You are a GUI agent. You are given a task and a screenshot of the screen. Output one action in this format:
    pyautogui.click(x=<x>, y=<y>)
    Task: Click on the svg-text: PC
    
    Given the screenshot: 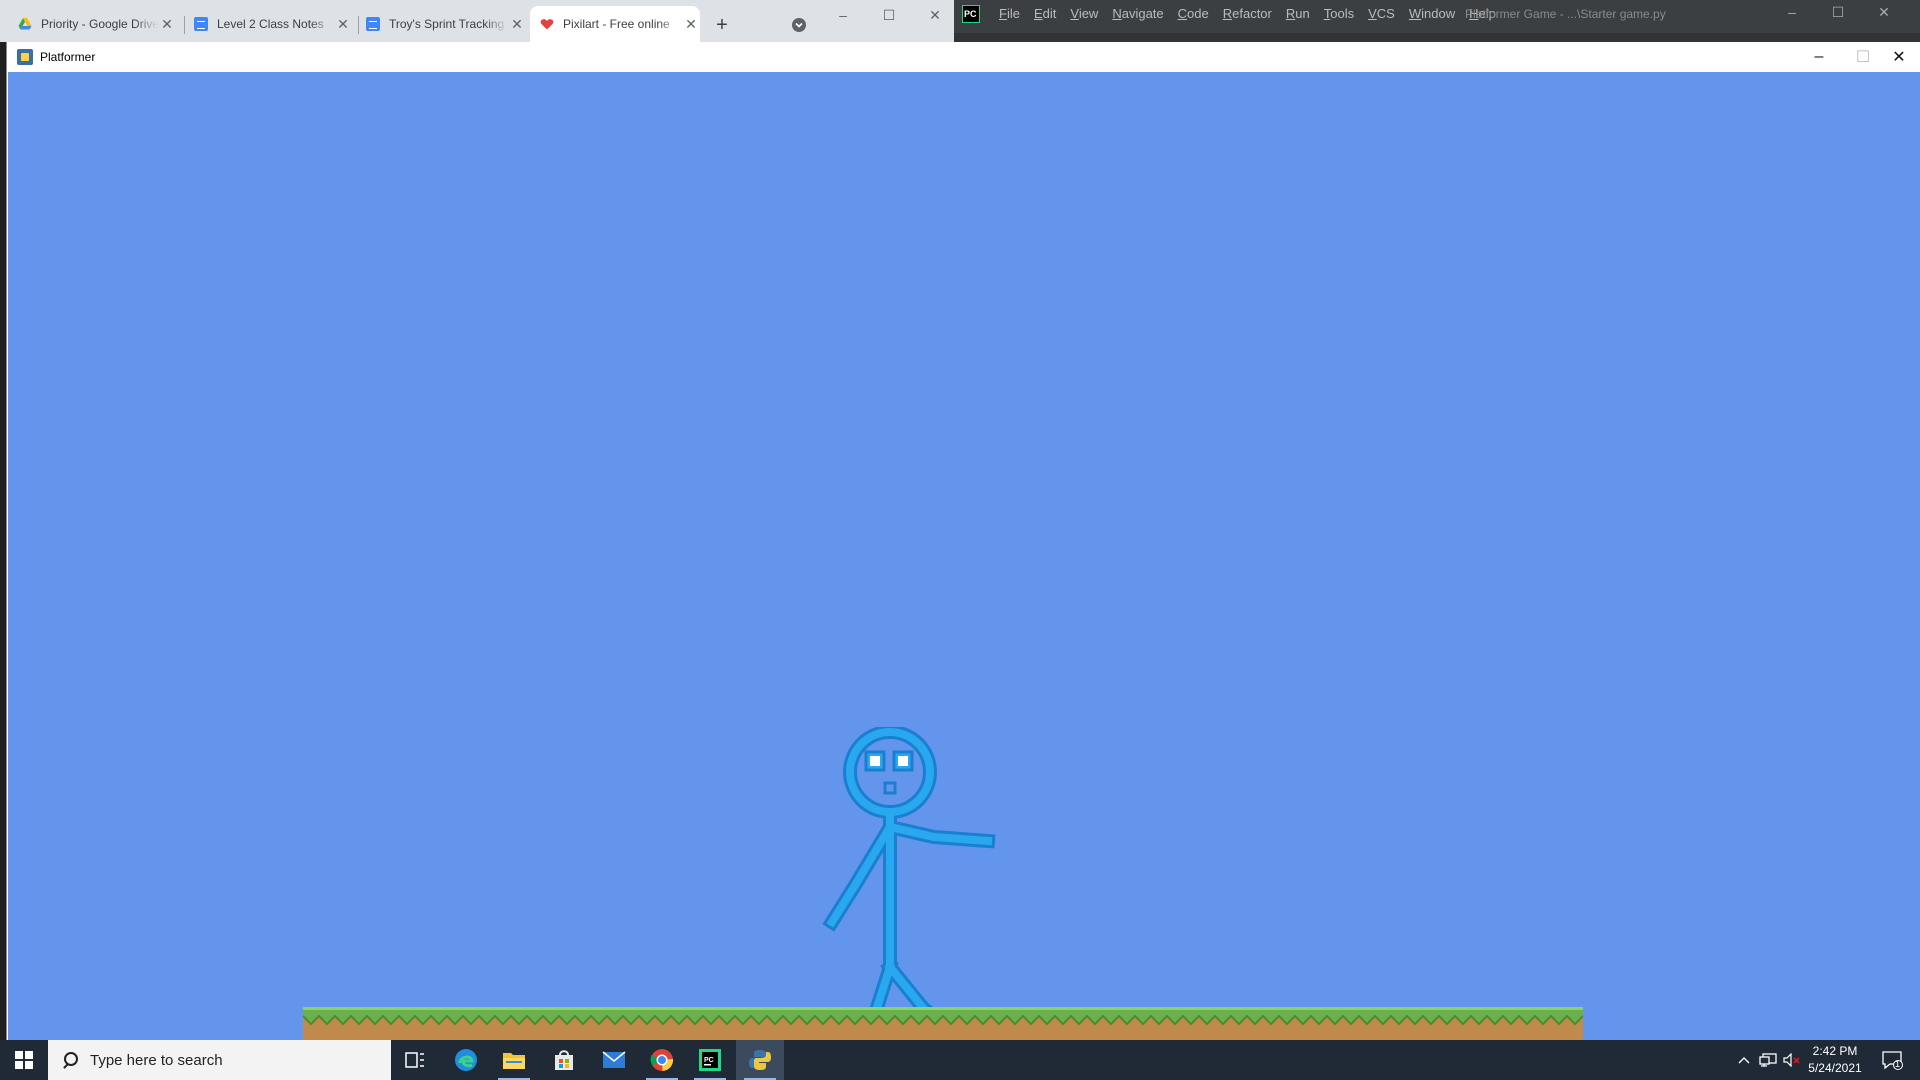 What is the action you would take?
    pyautogui.click(x=709, y=1060)
    